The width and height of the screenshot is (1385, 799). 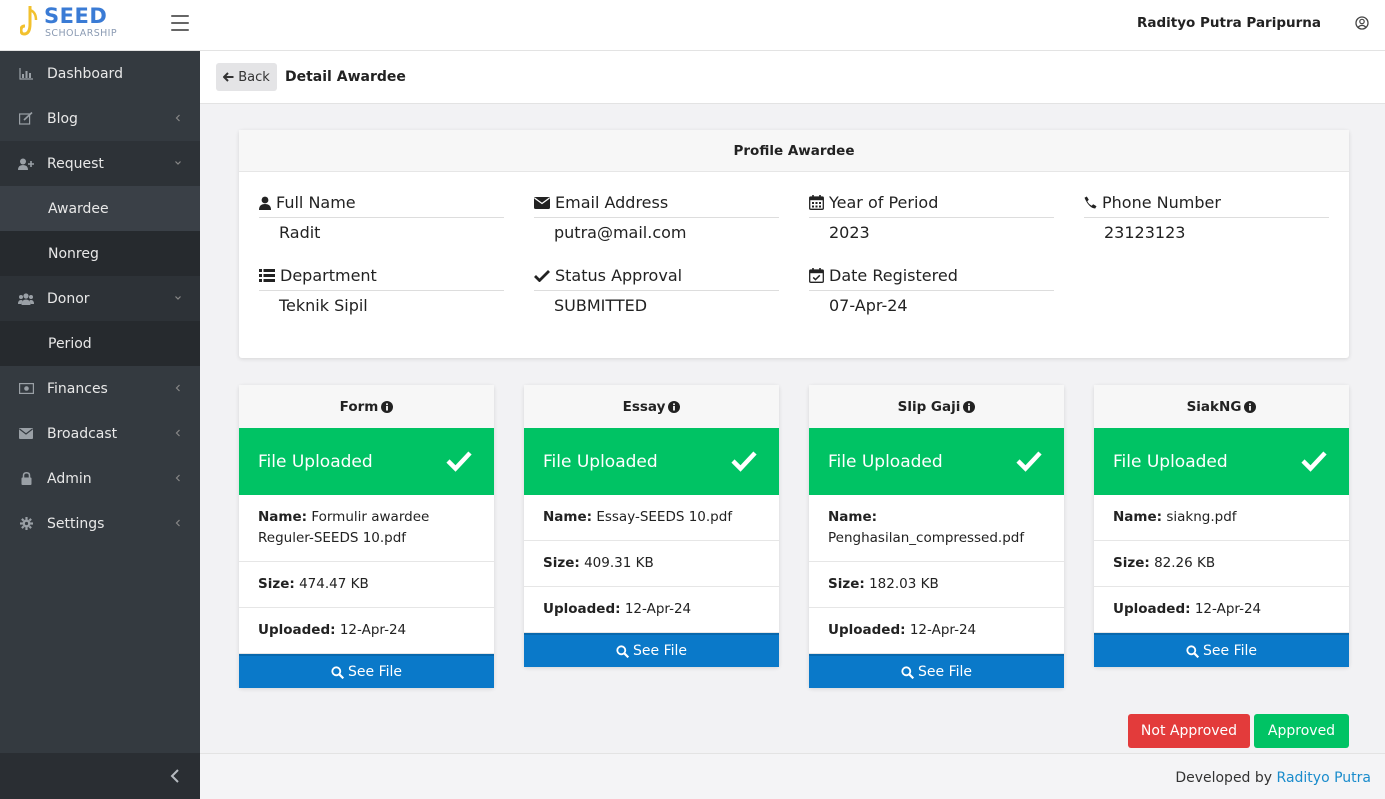 What do you see at coordinates (246, 77) in the screenshot?
I see `back-button: Back` at bounding box center [246, 77].